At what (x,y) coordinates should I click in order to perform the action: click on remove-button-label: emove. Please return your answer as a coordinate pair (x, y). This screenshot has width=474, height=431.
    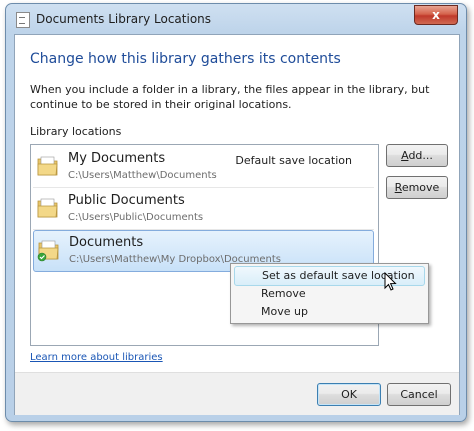
    Looking at the image, I should click on (420, 187).